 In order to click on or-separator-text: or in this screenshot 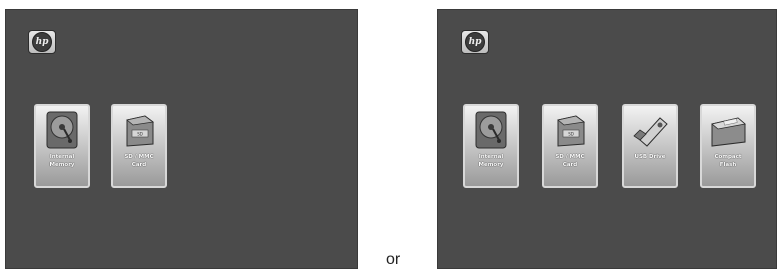, I will do `click(393, 259)`.